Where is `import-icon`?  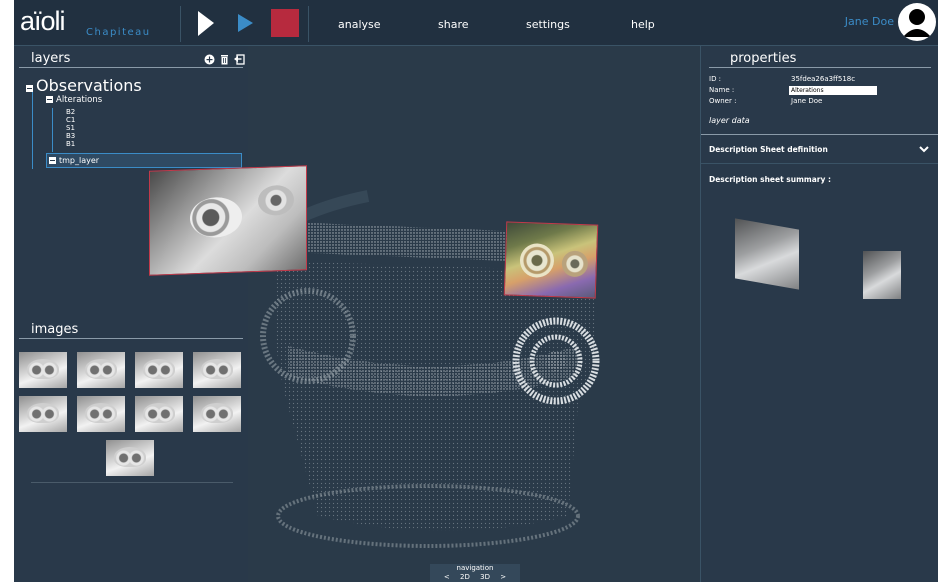
import-icon is located at coordinates (239, 57).